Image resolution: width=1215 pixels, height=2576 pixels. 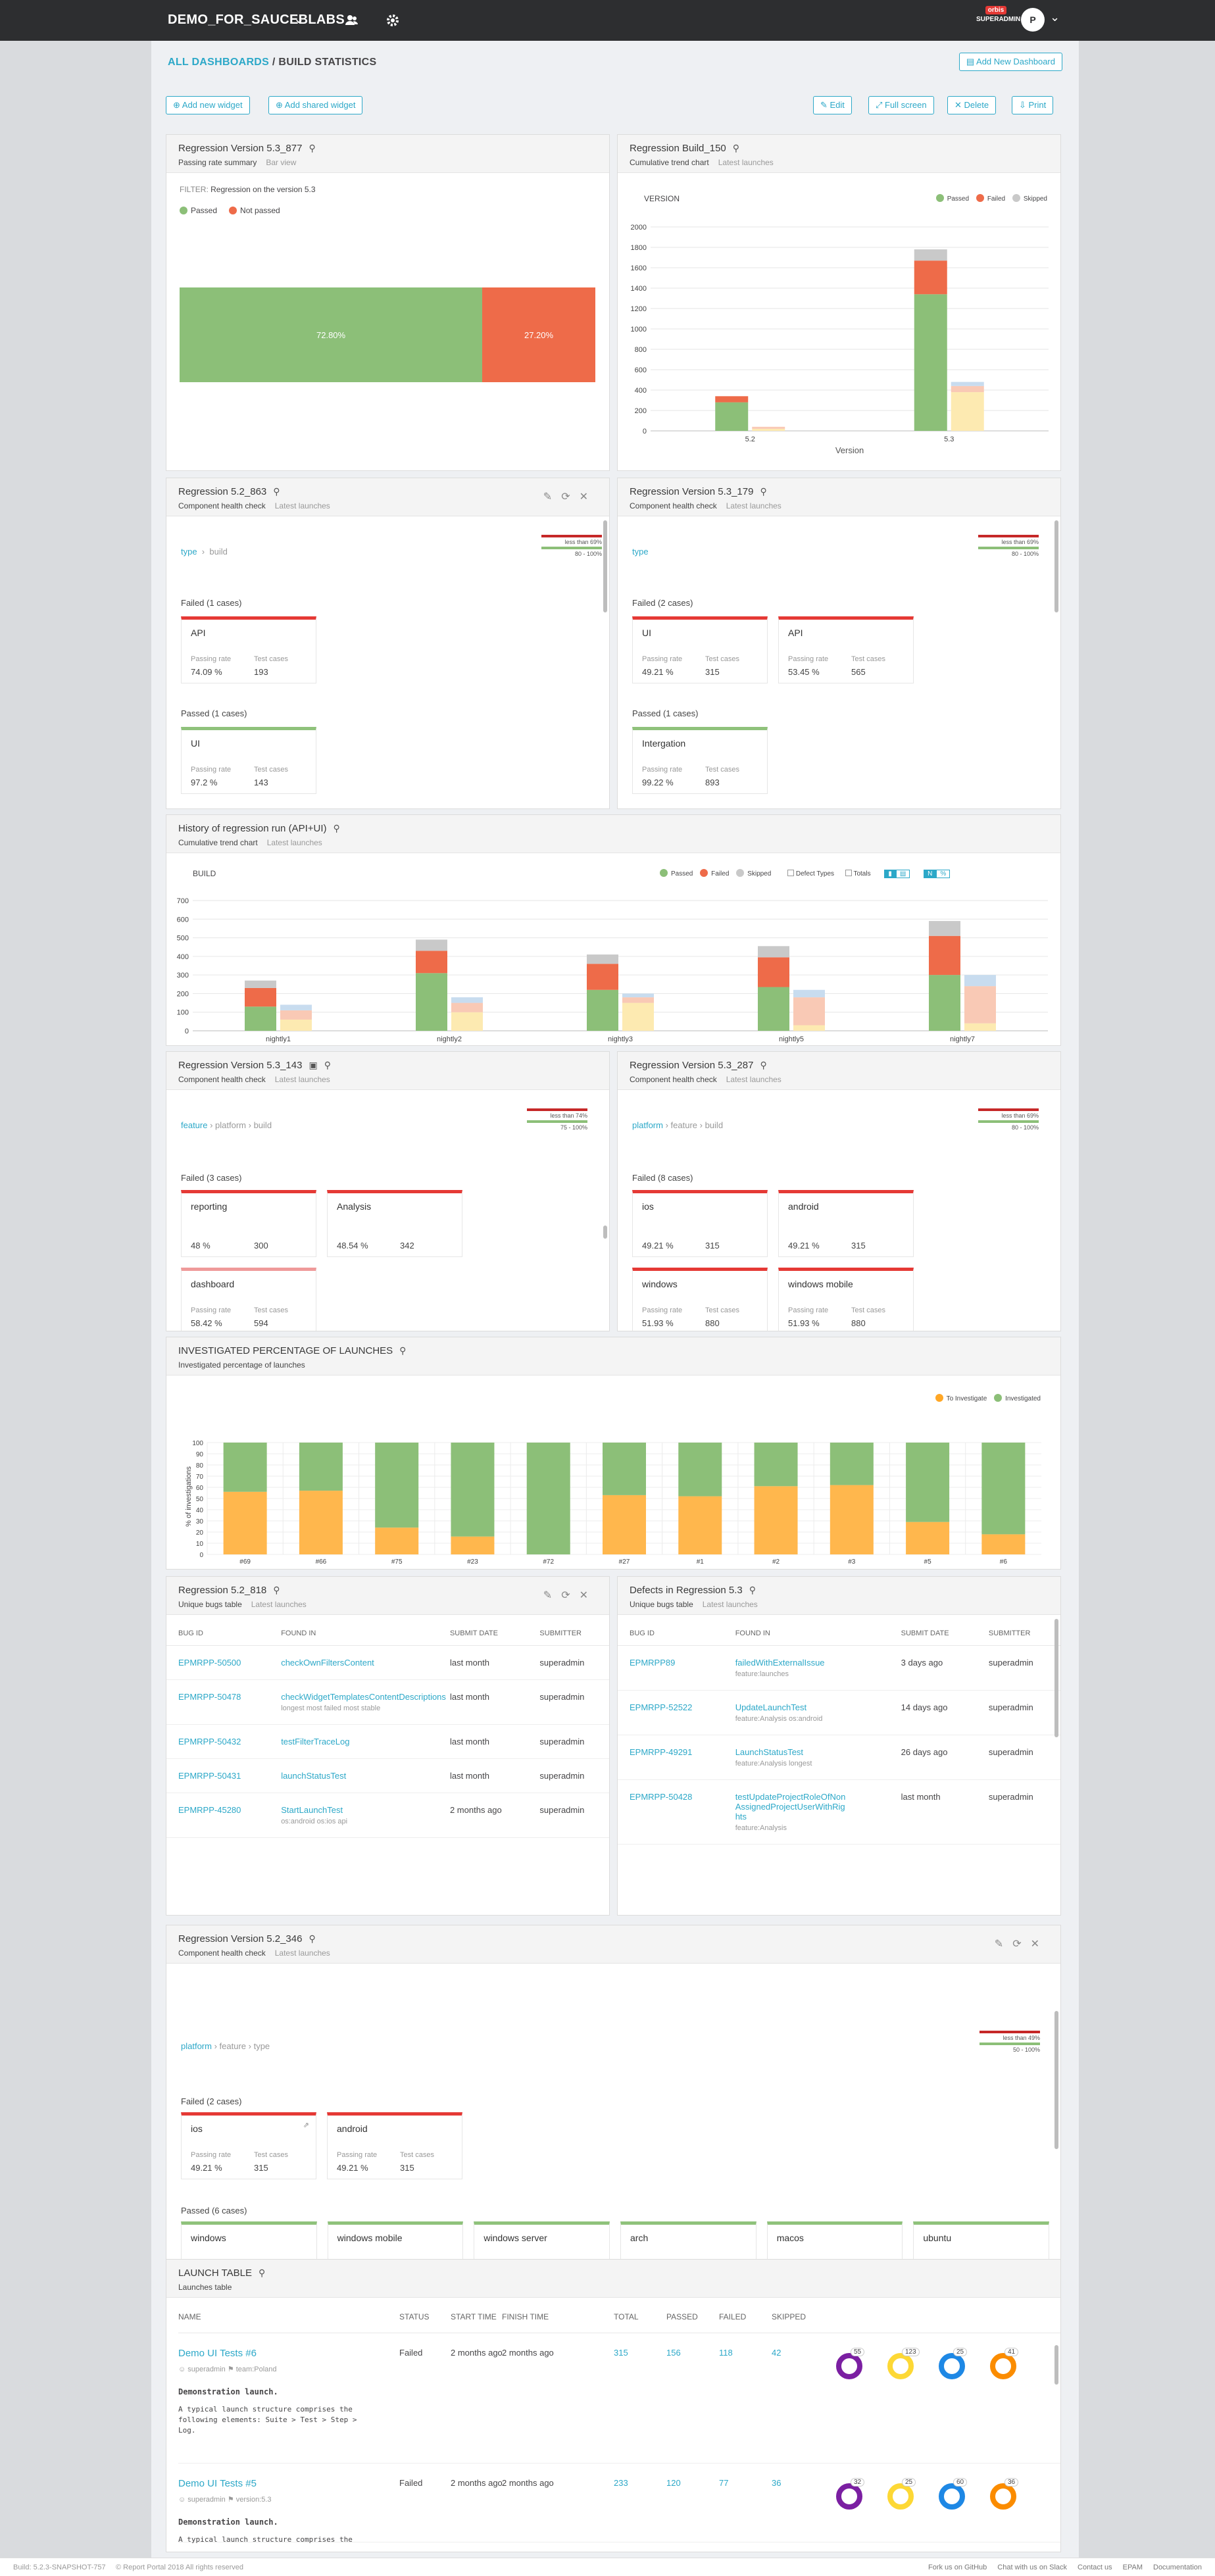 I want to click on component-card: ubuntu, so click(x=981, y=2240).